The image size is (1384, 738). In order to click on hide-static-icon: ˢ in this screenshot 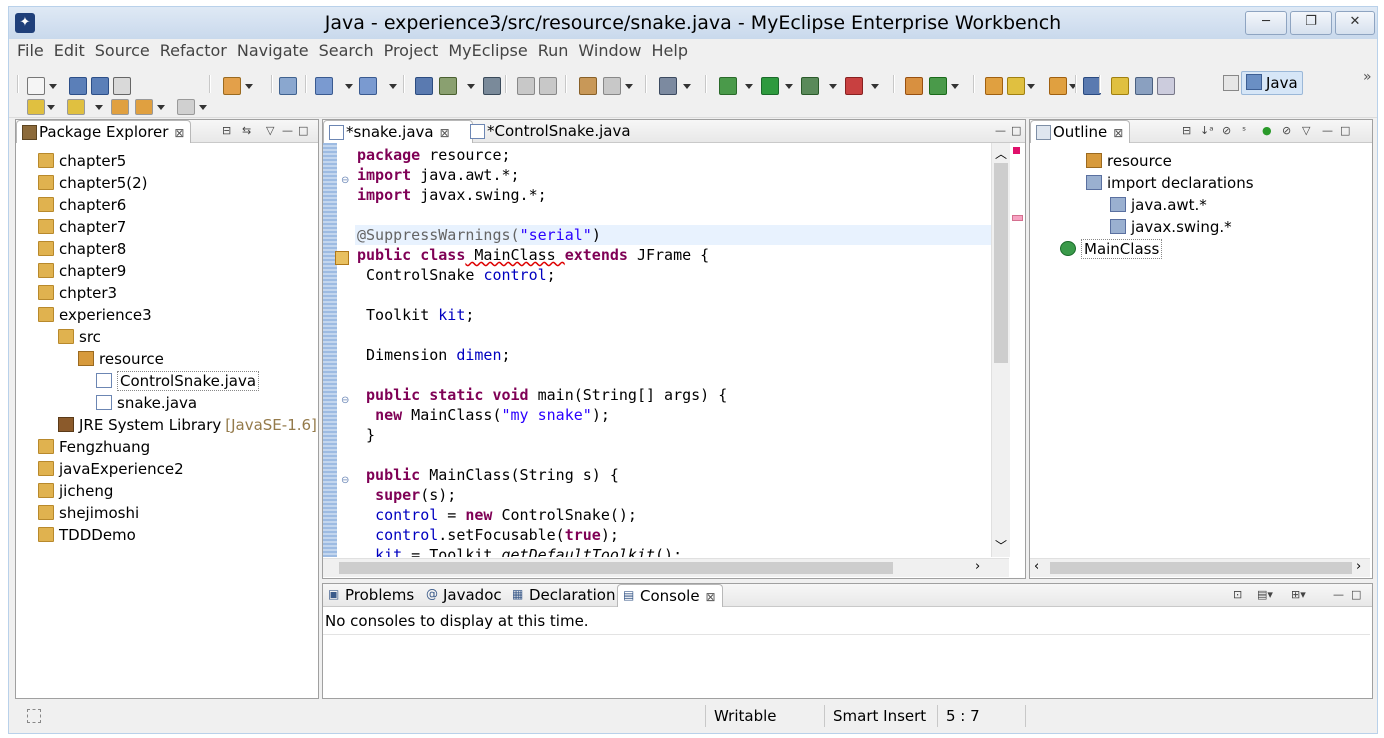, I will do `click(1244, 130)`.